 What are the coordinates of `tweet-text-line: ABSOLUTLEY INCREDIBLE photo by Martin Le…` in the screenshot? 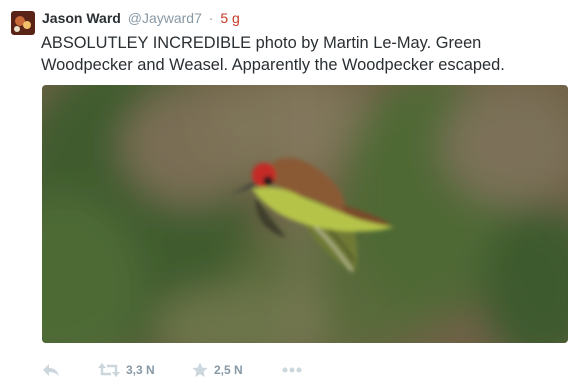 It's located at (261, 43).